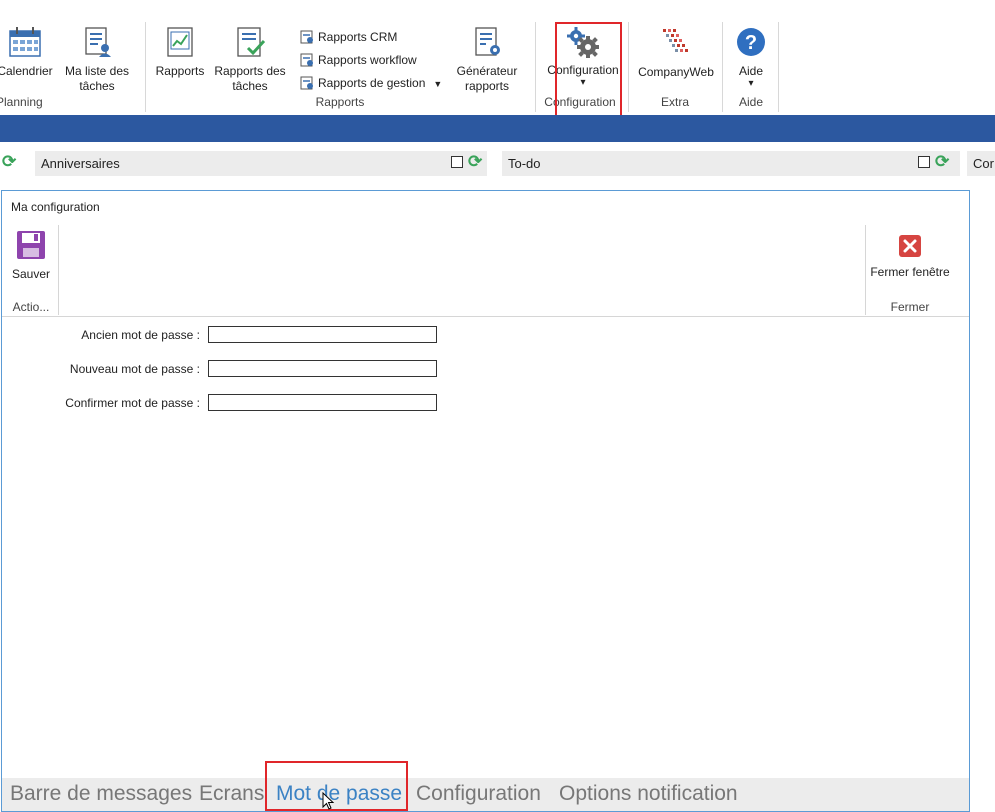 The height and width of the screenshot is (812, 995). What do you see at coordinates (55, 207) in the screenshot?
I see `dialog-title: Ma configuration` at bounding box center [55, 207].